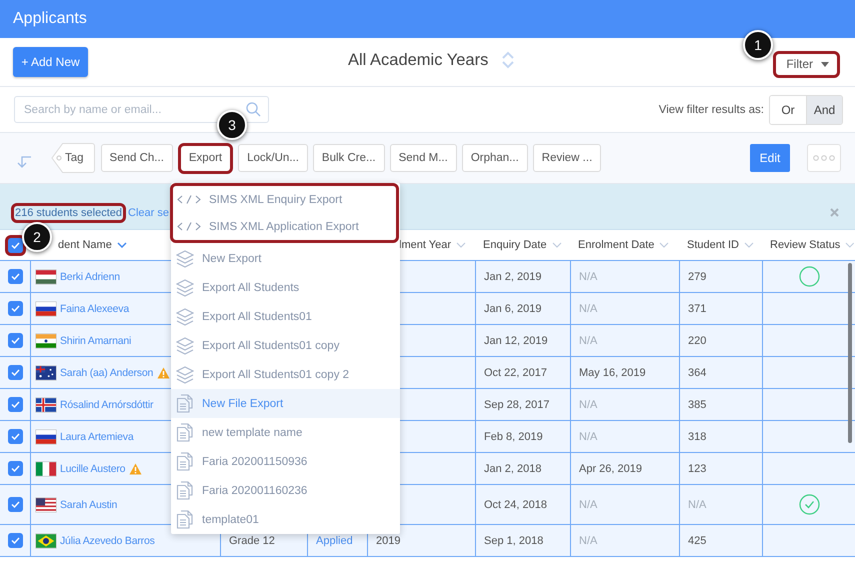  What do you see at coordinates (206, 158) in the screenshot?
I see `toolbar-action-button: Export` at bounding box center [206, 158].